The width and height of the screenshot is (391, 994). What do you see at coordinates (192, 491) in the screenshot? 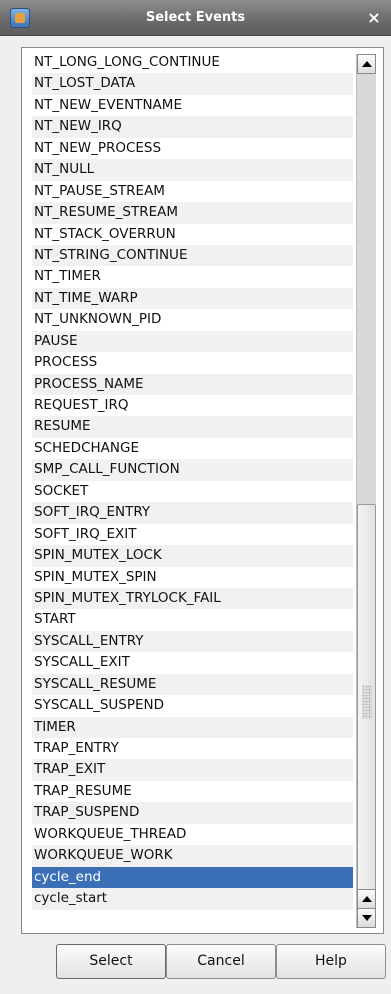
I see `list-item: SOCKET` at bounding box center [192, 491].